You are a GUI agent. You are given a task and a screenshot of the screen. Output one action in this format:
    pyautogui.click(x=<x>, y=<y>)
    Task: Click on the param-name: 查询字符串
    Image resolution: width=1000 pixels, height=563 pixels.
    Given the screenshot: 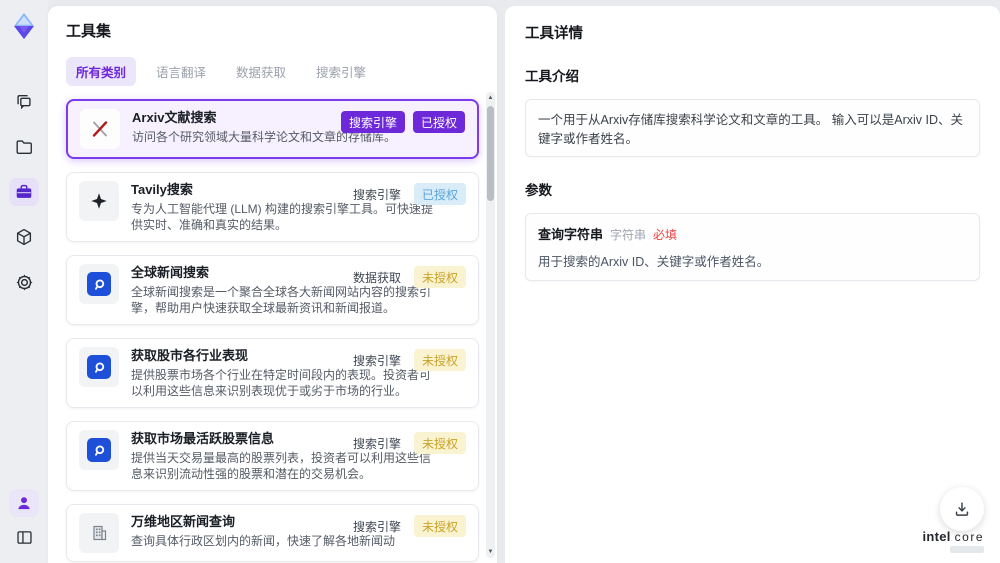 What is the action you would take?
    pyautogui.click(x=571, y=234)
    